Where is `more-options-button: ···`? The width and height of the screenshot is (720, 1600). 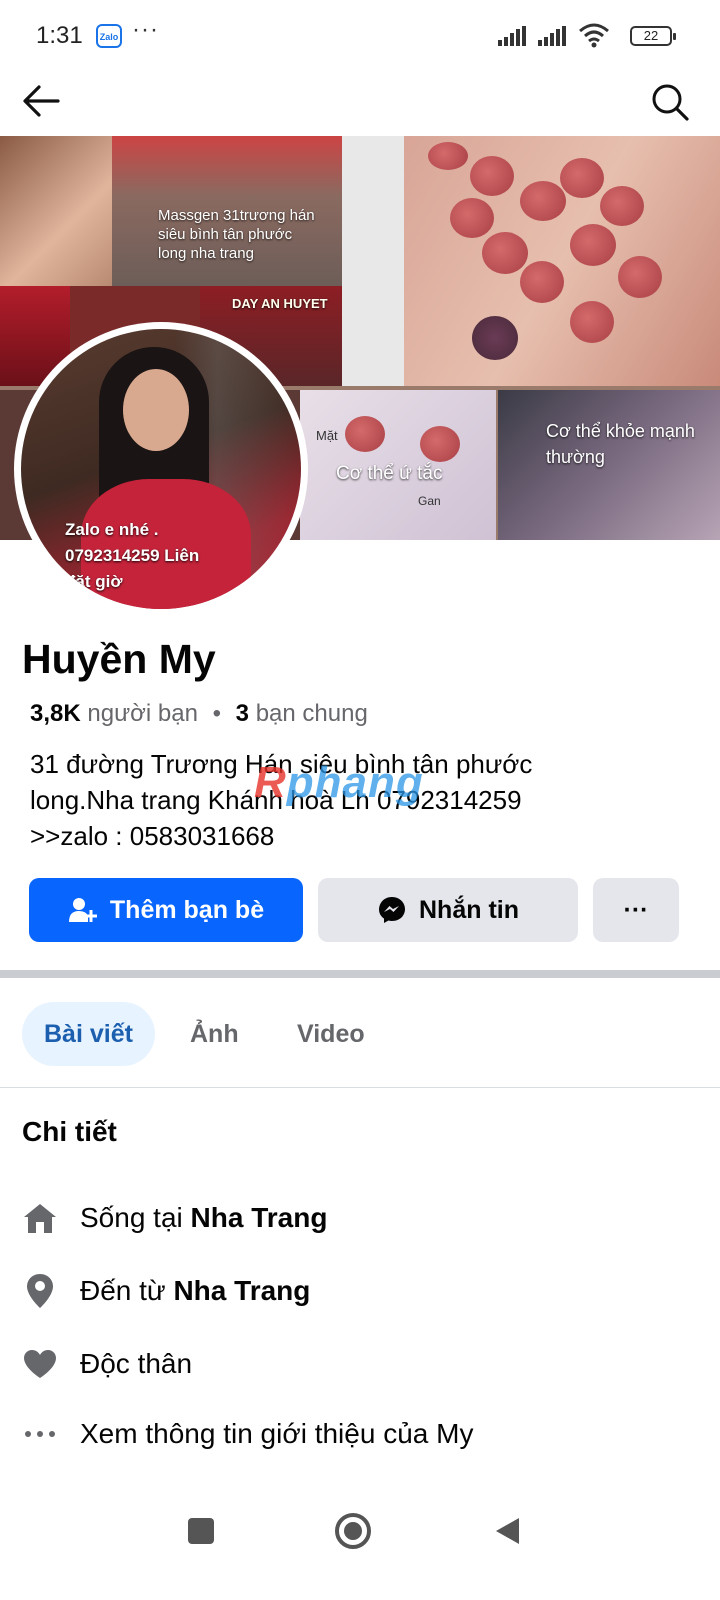 more-options-button: ··· is located at coordinates (636, 910).